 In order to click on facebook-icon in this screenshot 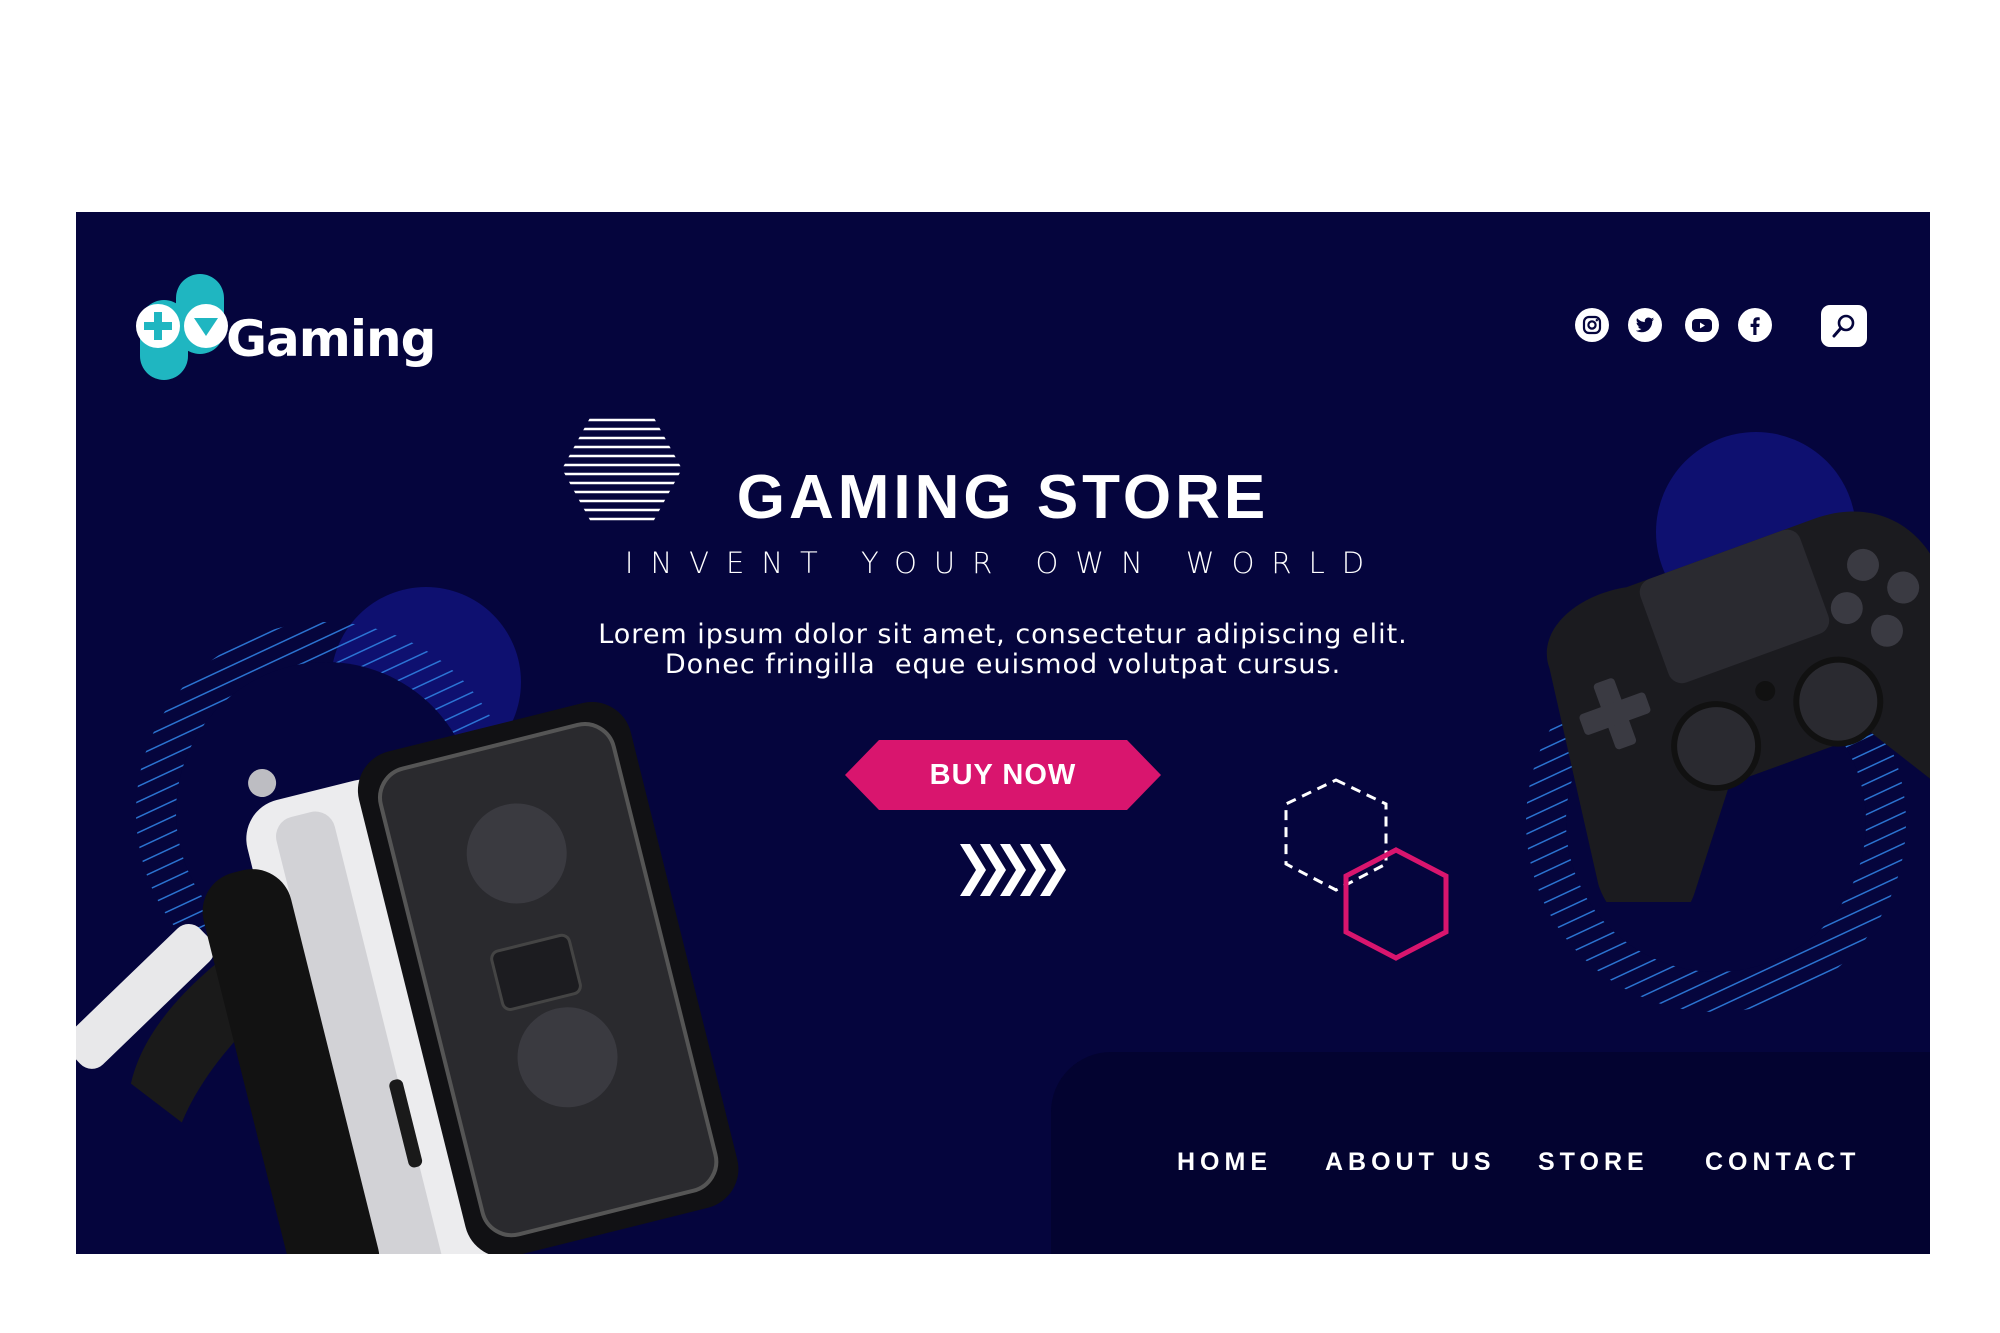, I will do `click(1755, 326)`.